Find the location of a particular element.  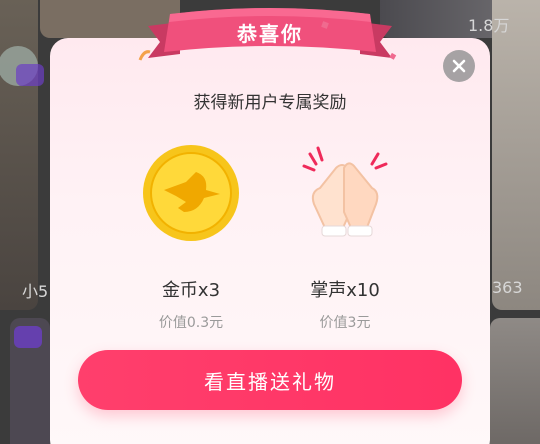

reward-name: 掌声x10 is located at coordinates (345, 290).